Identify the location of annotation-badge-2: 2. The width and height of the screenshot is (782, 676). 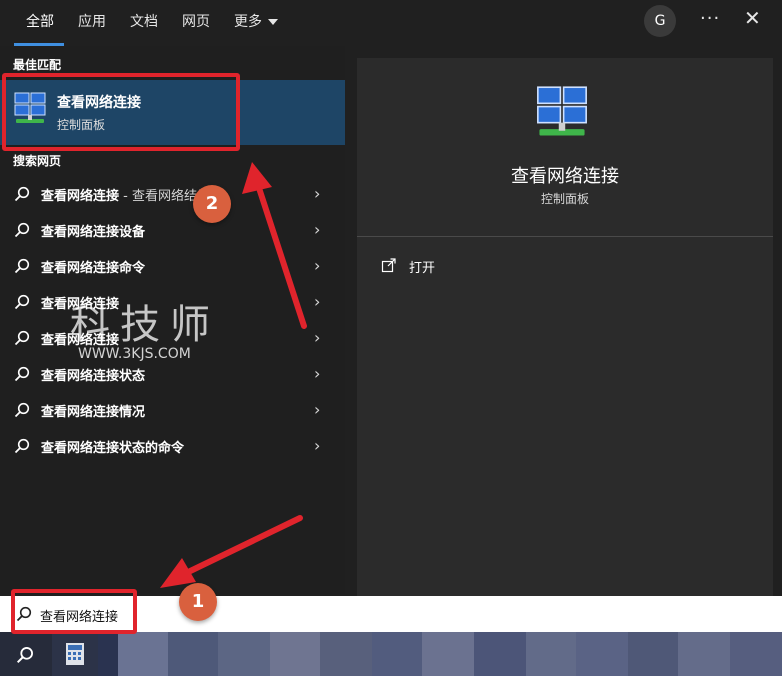
(212, 204).